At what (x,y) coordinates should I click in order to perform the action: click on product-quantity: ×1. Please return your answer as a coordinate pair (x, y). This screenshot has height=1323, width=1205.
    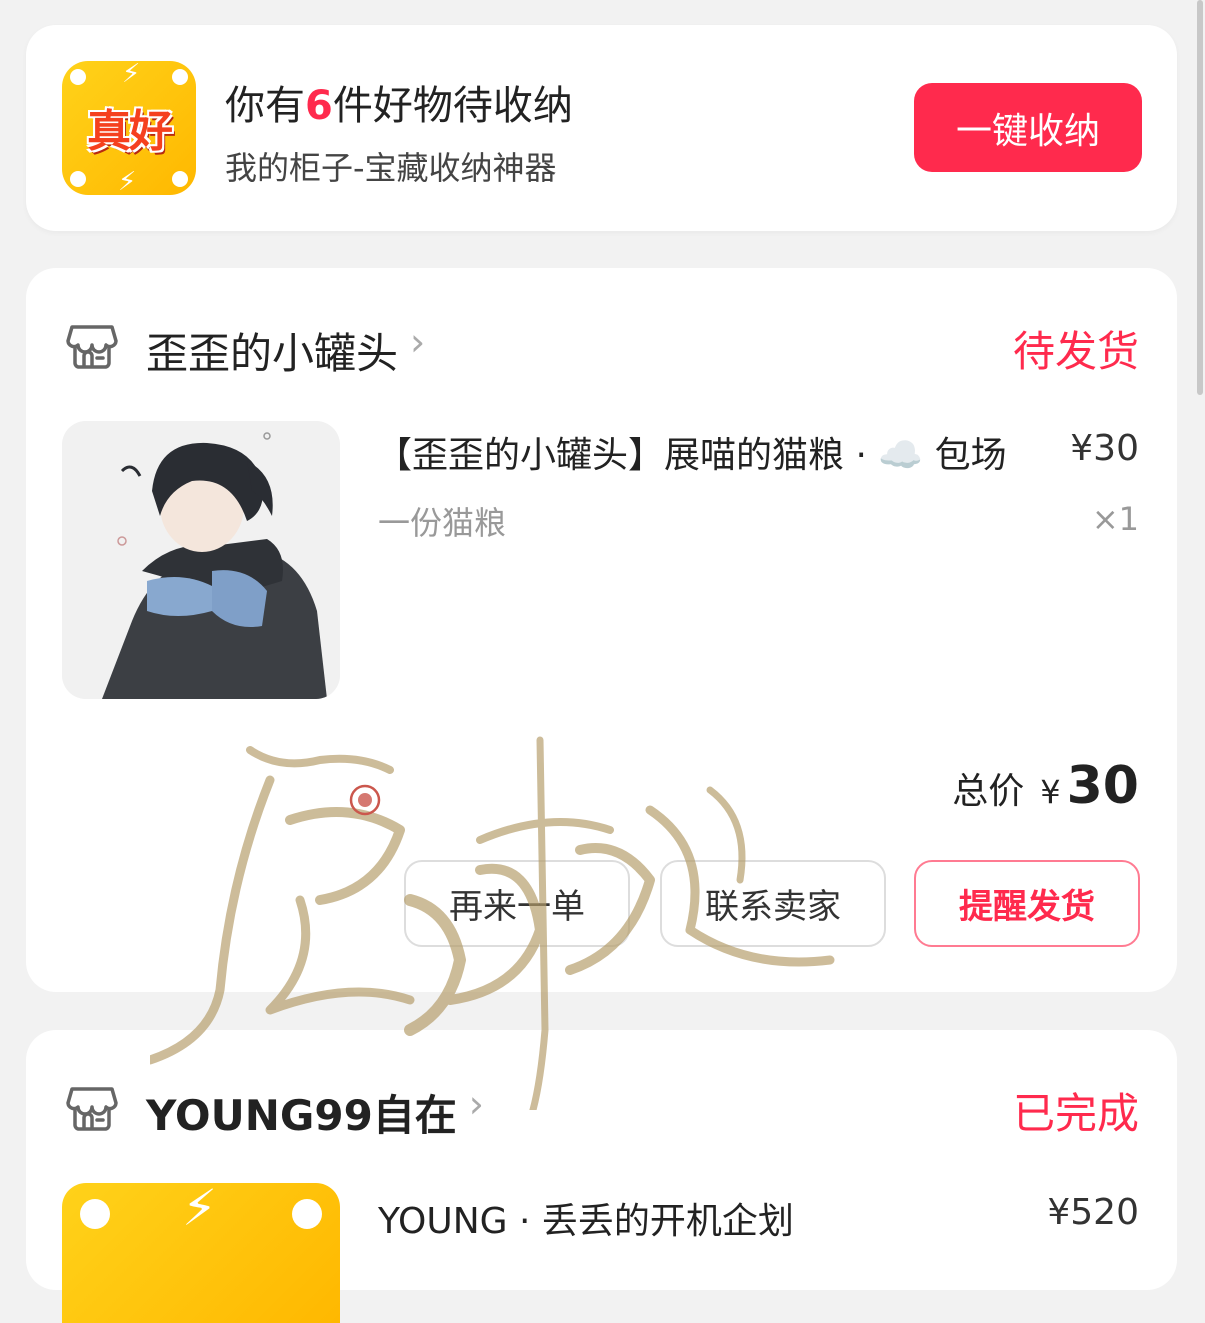
    Looking at the image, I should click on (1115, 519).